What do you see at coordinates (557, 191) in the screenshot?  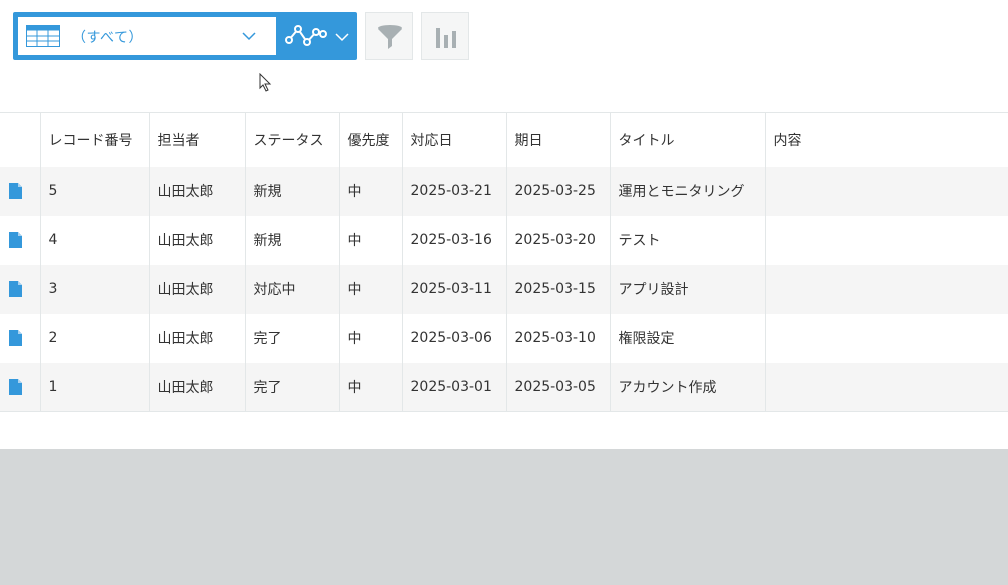 I see `cell-due-date: 2025-03-25` at bounding box center [557, 191].